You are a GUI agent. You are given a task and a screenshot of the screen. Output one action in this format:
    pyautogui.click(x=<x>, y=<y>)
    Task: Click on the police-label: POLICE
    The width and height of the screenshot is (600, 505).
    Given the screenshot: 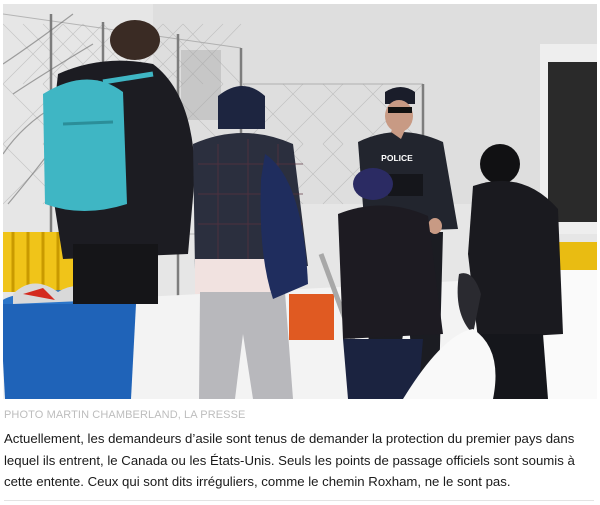 What is the action you would take?
    pyautogui.click(x=397, y=158)
    